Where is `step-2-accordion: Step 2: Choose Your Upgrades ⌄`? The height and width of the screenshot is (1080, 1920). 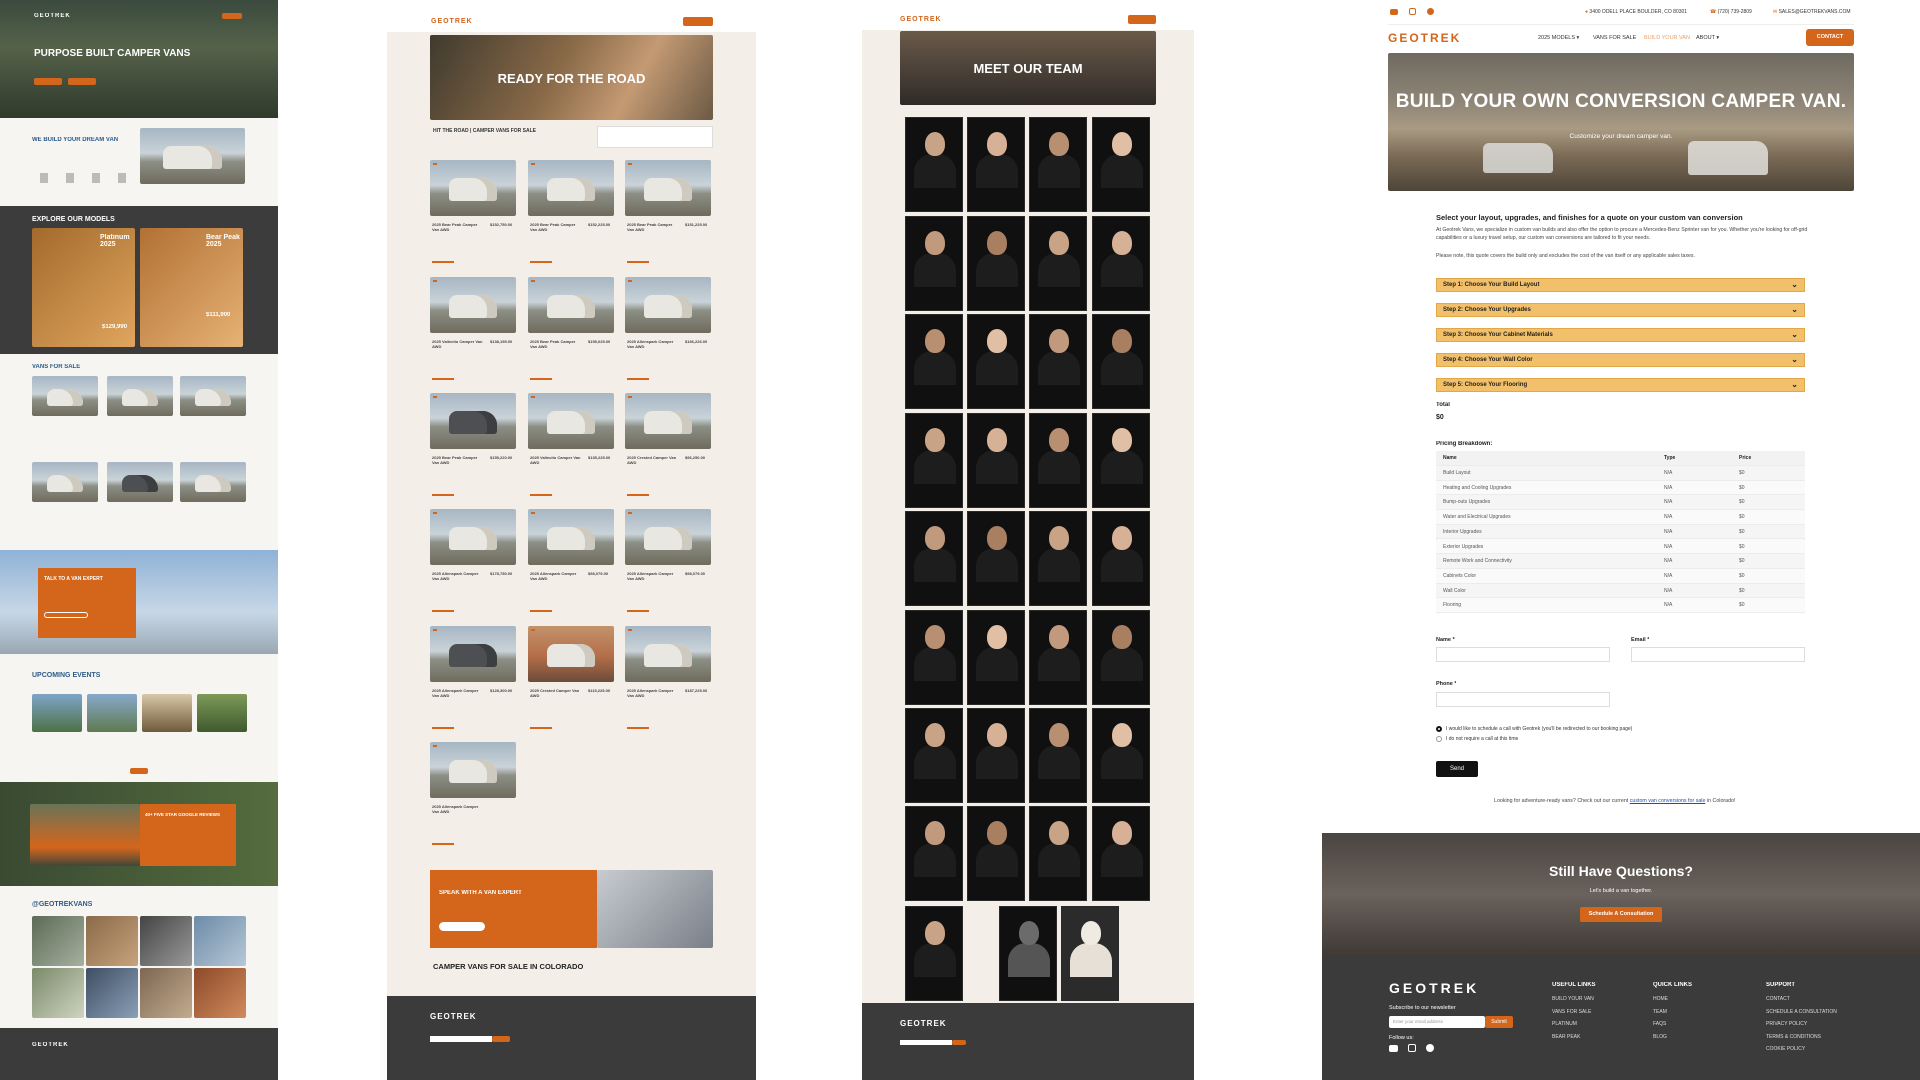 step-2-accordion: Step 2: Choose Your Upgrades ⌄ is located at coordinates (1620, 310).